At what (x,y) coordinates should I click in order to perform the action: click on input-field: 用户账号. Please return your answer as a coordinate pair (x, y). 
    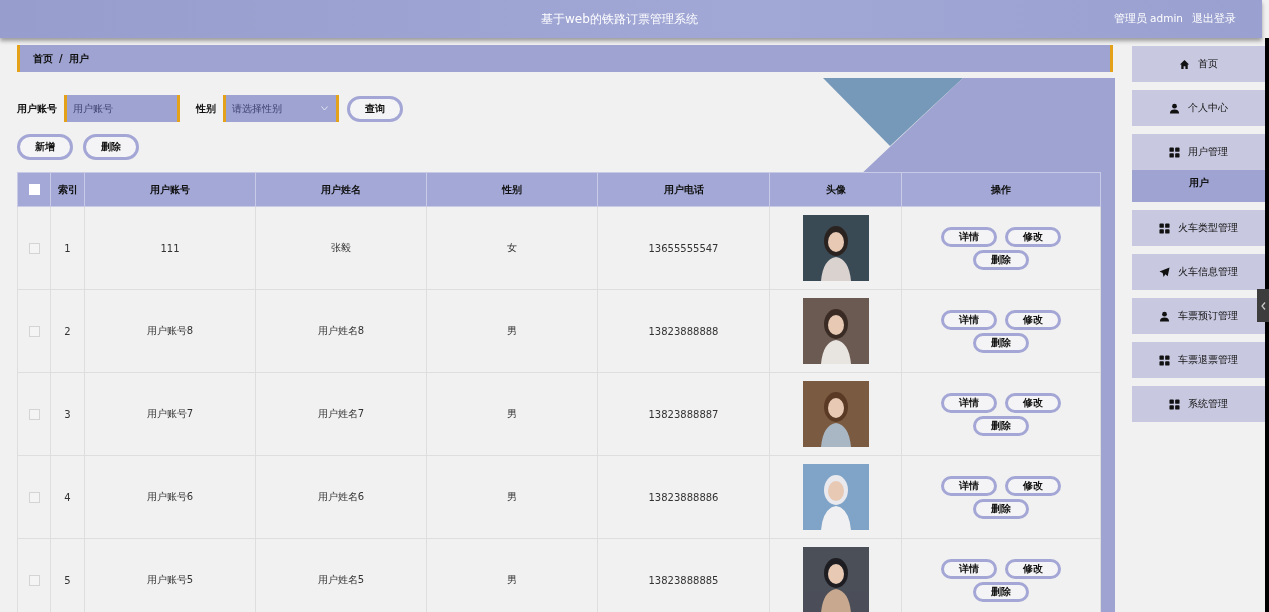
    Looking at the image, I should click on (122, 108).